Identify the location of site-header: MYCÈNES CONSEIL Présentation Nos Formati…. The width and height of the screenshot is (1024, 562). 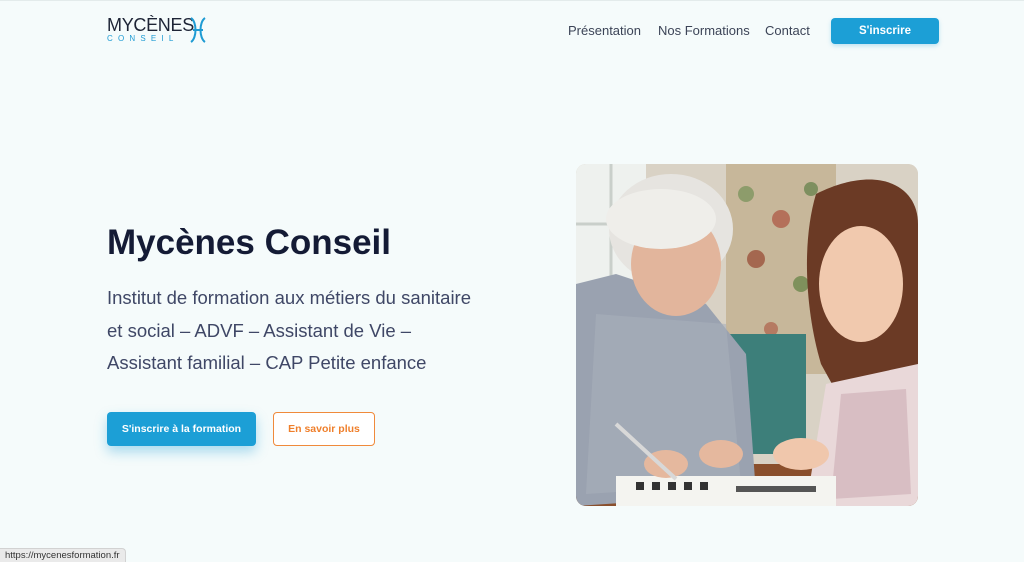
(512, 31).